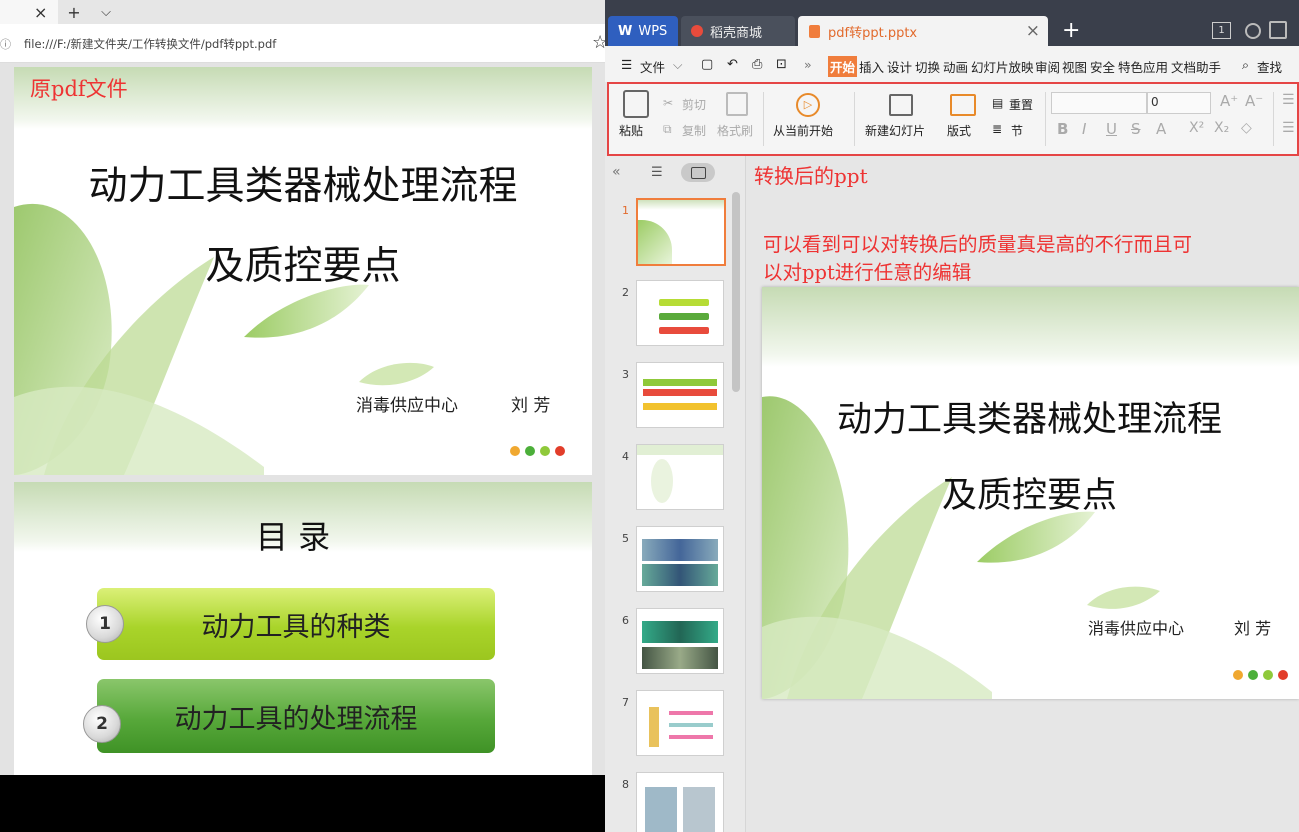 This screenshot has height=832, width=1299. What do you see at coordinates (843, 66) in the screenshot?
I see `menu-home: 开始` at bounding box center [843, 66].